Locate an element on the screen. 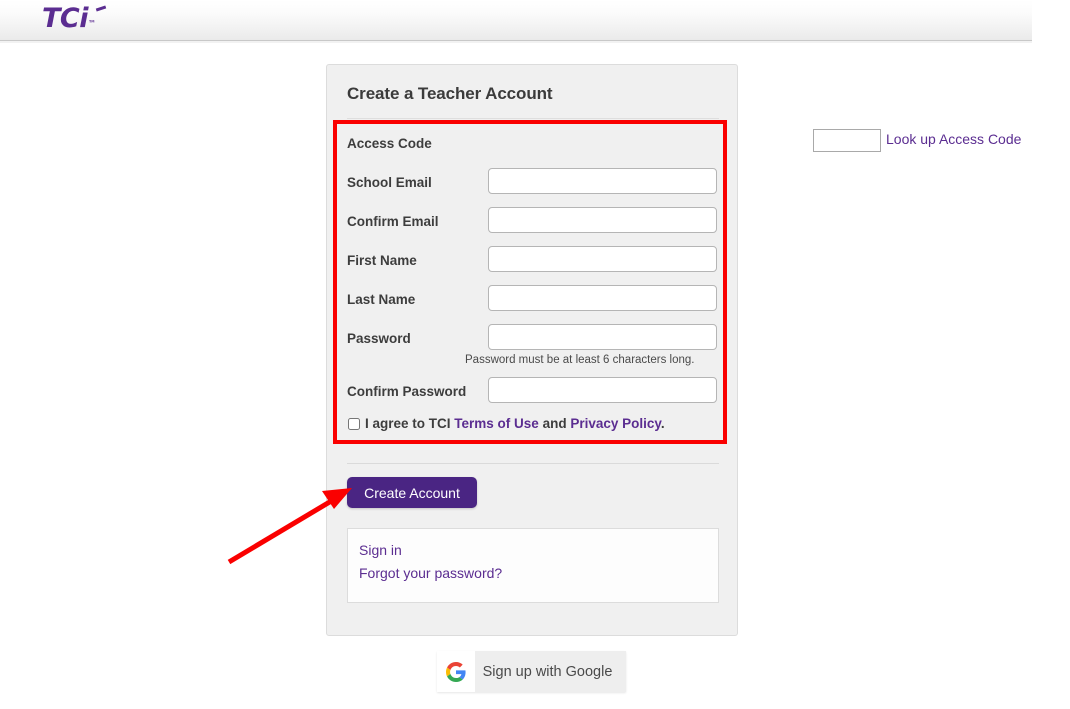 This screenshot has height=709, width=1070. label-confirm-password: Confirm Password is located at coordinates (407, 391).